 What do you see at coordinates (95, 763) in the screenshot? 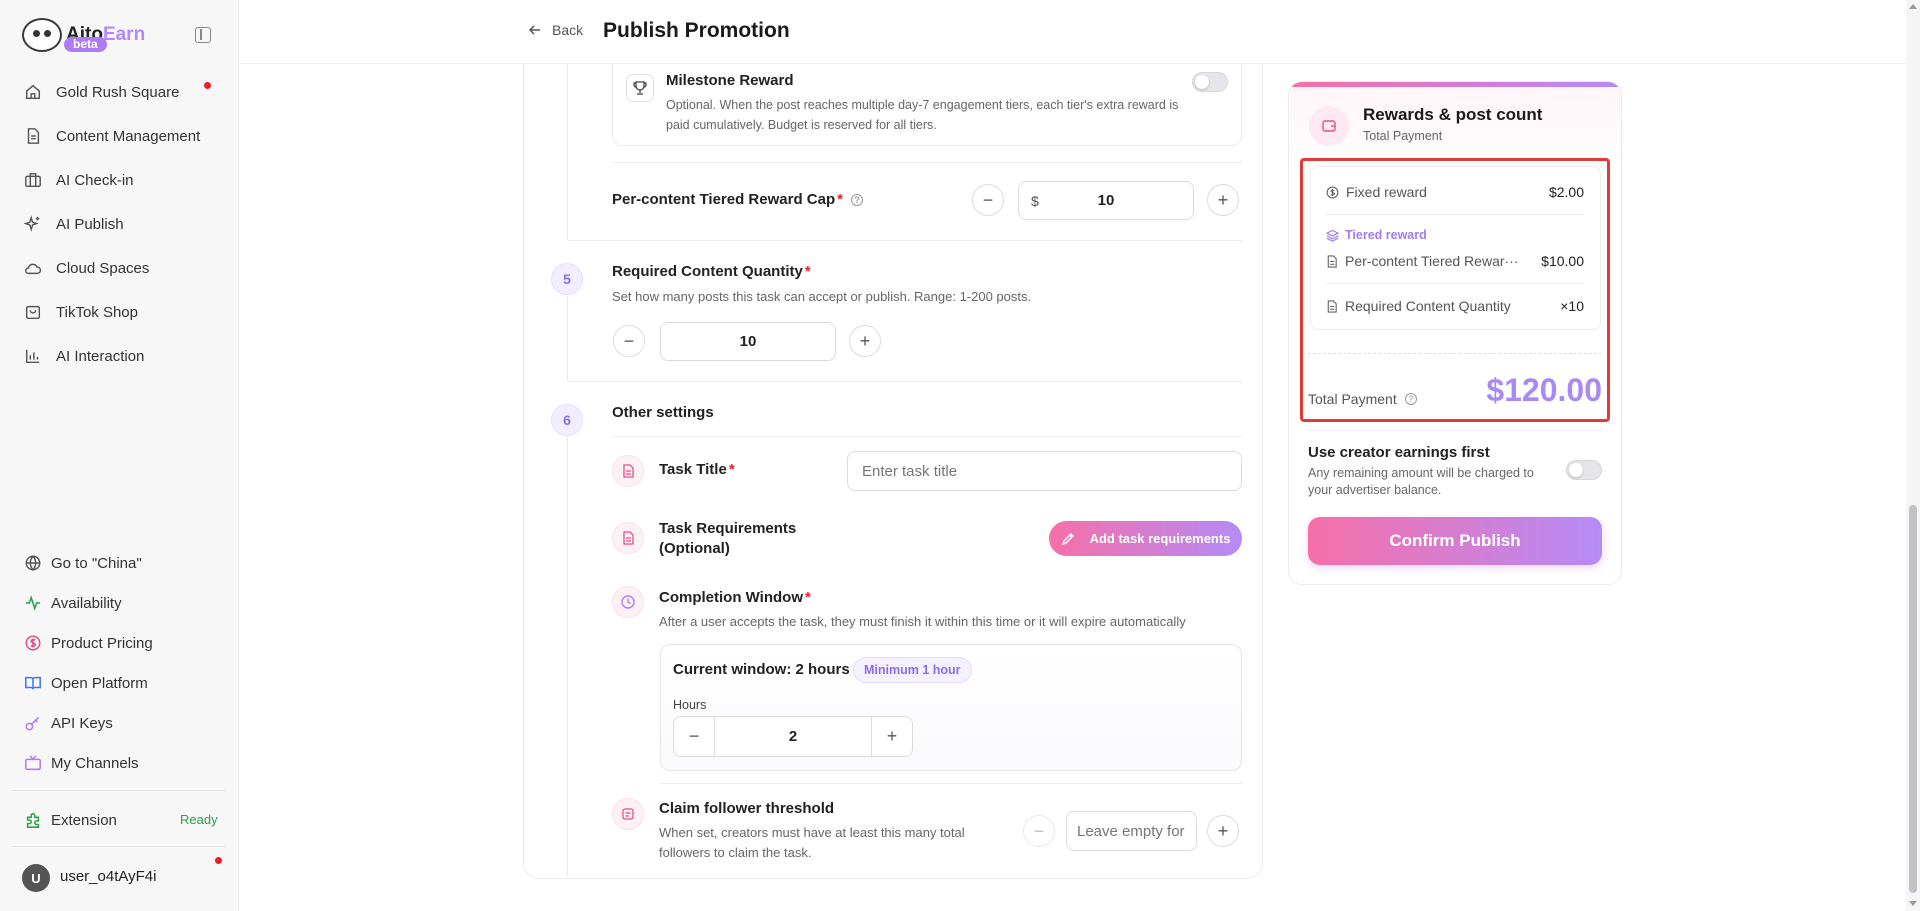
I see `sidebar-item-label: My Channels` at bounding box center [95, 763].